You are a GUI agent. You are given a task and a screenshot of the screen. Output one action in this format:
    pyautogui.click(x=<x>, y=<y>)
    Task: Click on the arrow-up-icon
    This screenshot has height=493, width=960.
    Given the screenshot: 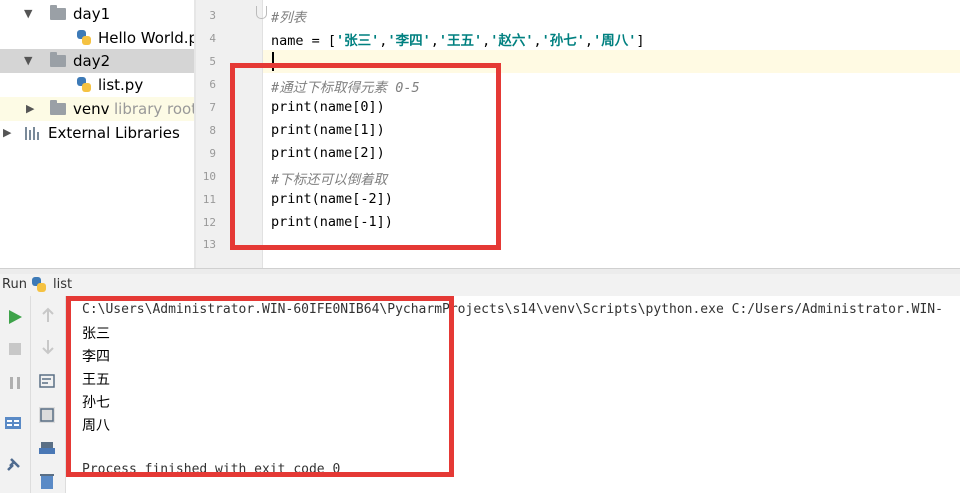 What is the action you would take?
    pyautogui.click(x=48, y=315)
    